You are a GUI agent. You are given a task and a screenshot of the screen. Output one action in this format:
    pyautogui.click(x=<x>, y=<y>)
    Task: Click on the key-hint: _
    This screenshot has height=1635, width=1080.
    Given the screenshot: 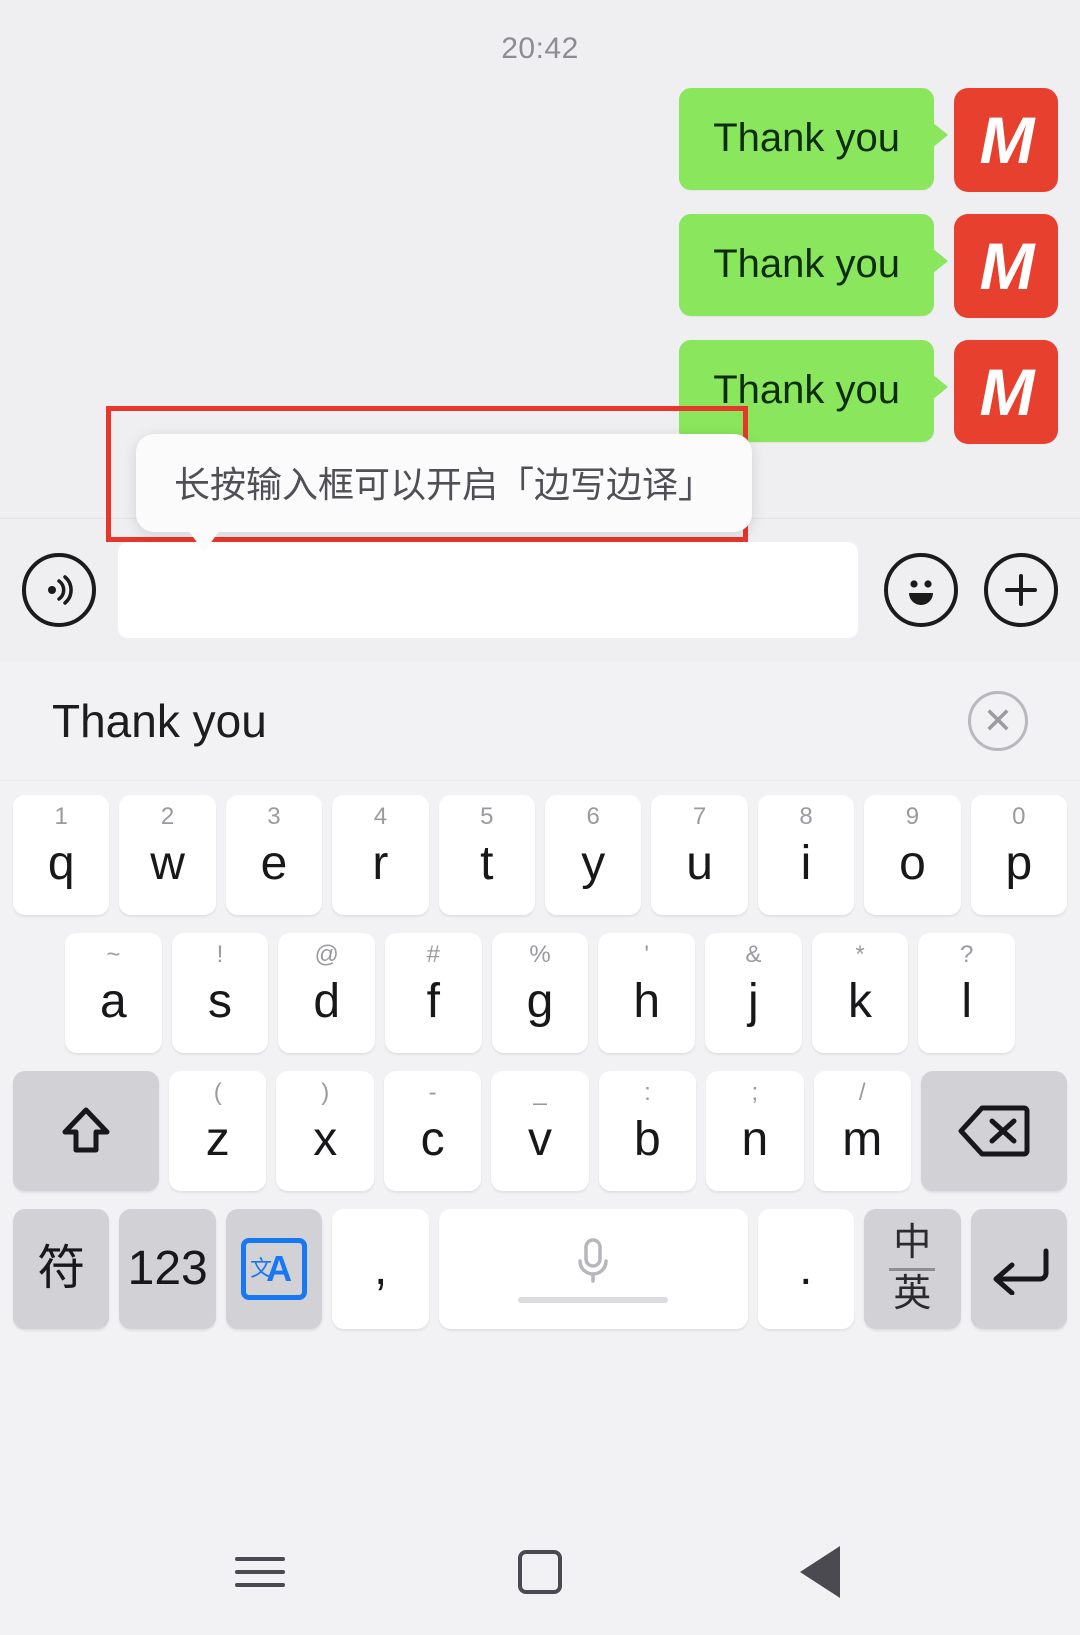 What is the action you would take?
    pyautogui.click(x=540, y=1092)
    